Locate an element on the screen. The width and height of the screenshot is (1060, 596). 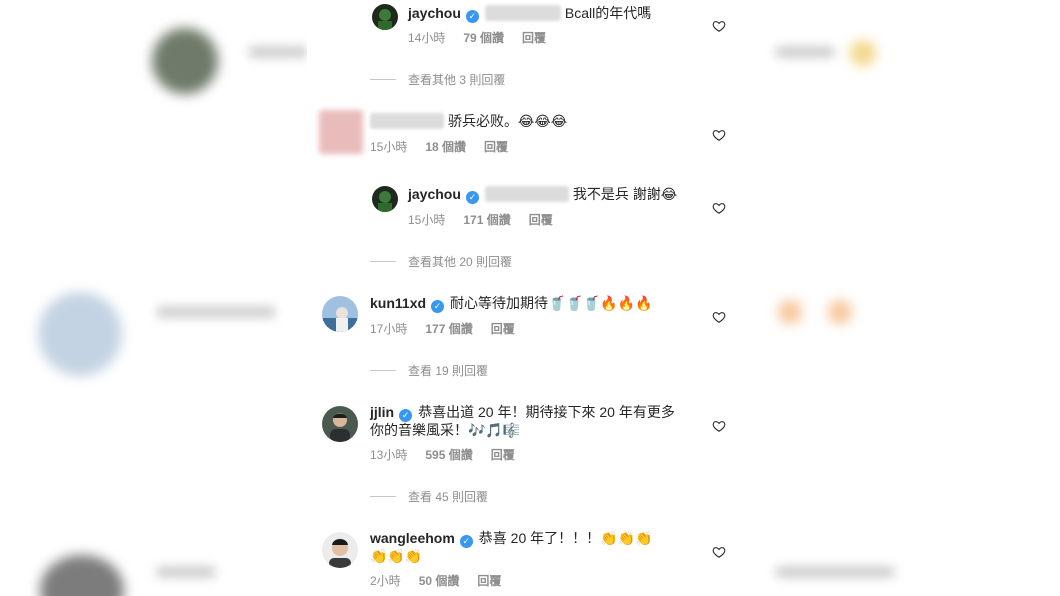
comment-text: 我不是兵 謝謝😂 is located at coordinates (625, 194).